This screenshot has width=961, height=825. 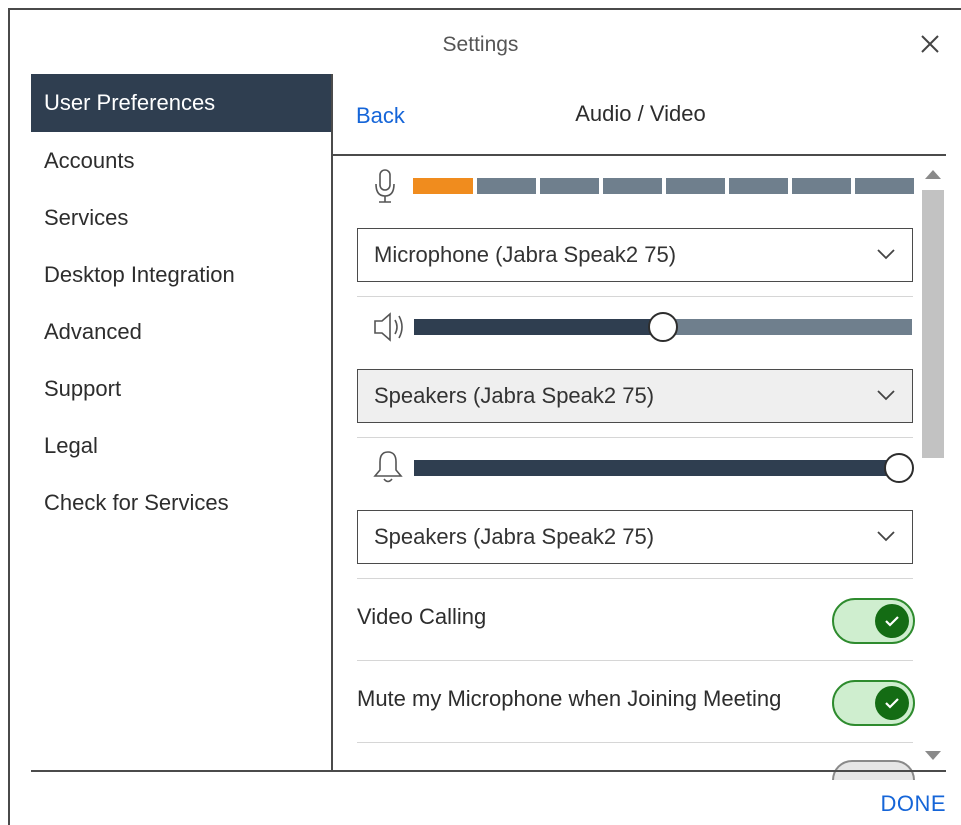 What do you see at coordinates (181, 103) in the screenshot?
I see `sidebar-item-user-preferences: User Preferences` at bounding box center [181, 103].